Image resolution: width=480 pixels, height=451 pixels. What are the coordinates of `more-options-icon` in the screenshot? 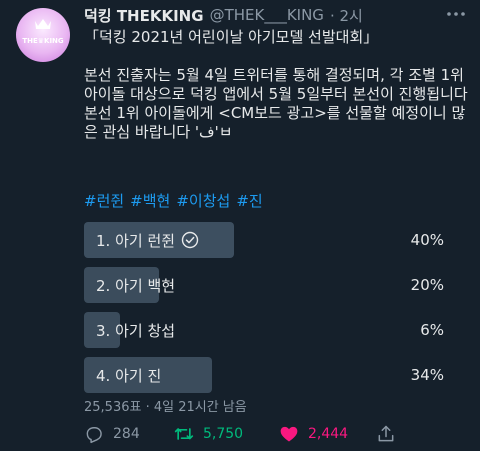 It's located at (456, 14).